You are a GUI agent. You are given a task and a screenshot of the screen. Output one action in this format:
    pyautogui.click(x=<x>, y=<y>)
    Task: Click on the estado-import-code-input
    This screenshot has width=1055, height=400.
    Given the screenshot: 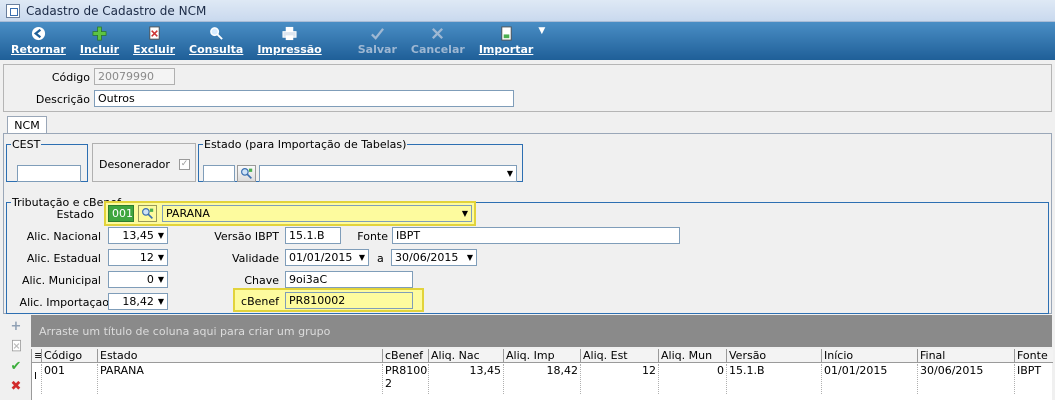 What is the action you would take?
    pyautogui.click(x=219, y=173)
    